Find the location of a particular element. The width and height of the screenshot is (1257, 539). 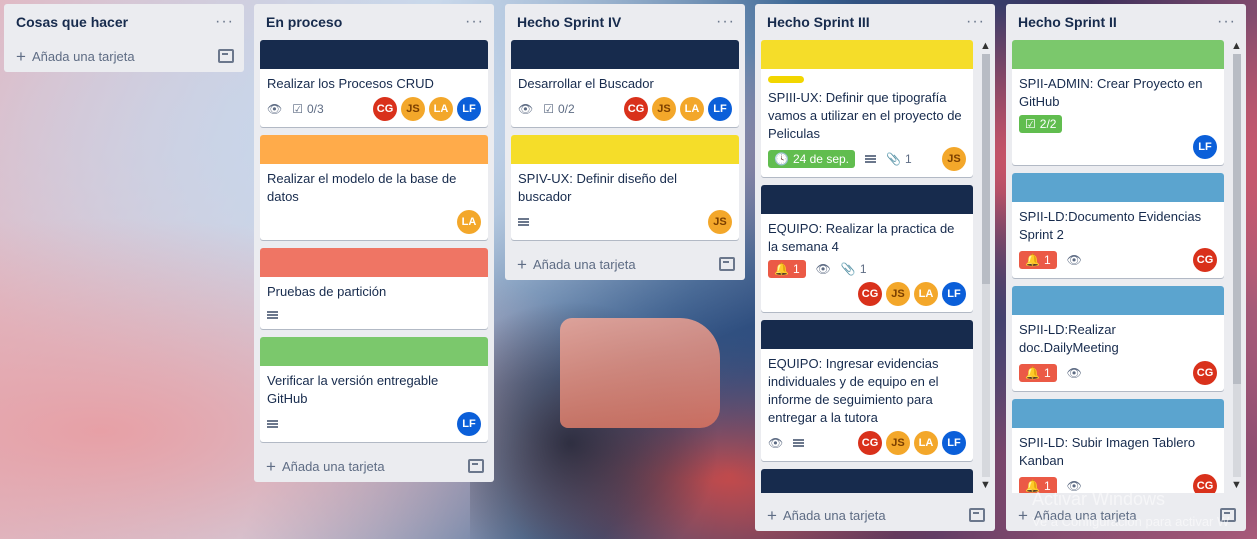

list-title: Hecho Sprint IV is located at coordinates (569, 22).